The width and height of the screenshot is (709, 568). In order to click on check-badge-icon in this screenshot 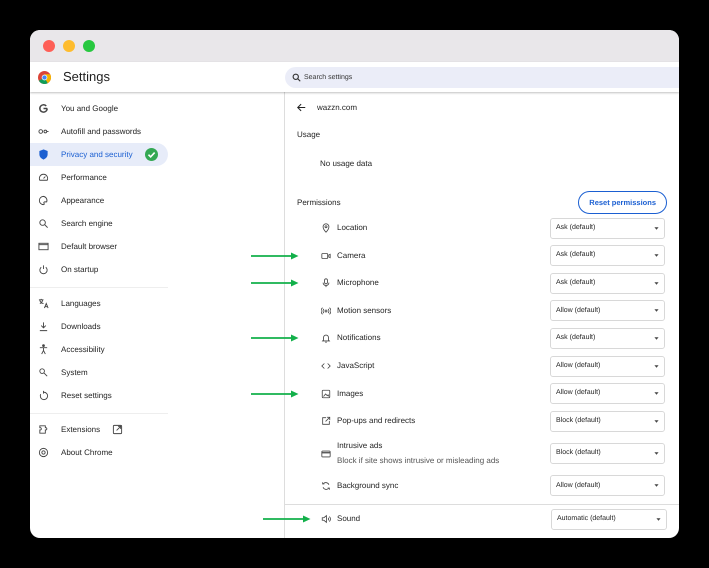, I will do `click(151, 154)`.